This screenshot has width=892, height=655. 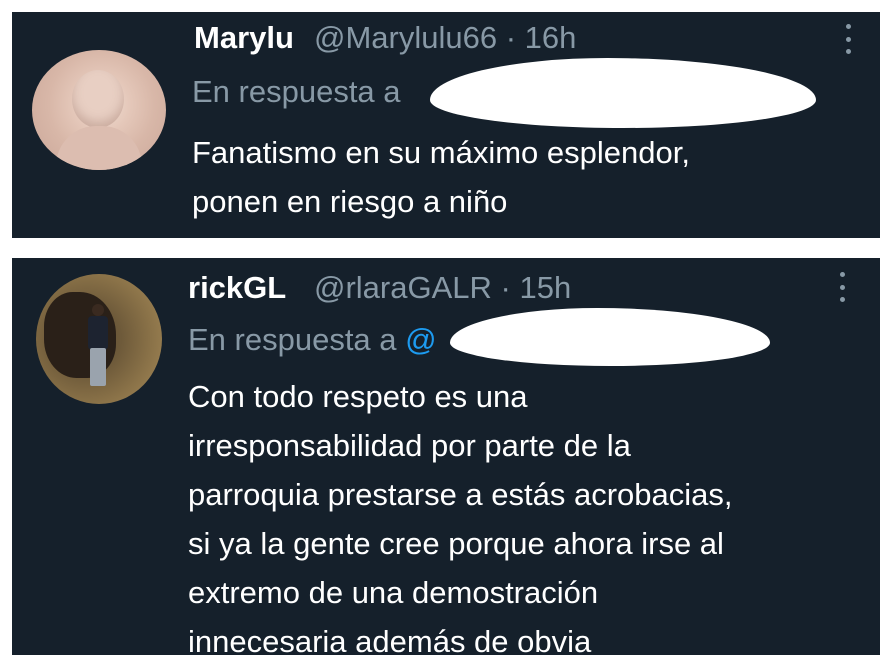 I want to click on reply-context: En respuesta a, so click(x=296, y=92).